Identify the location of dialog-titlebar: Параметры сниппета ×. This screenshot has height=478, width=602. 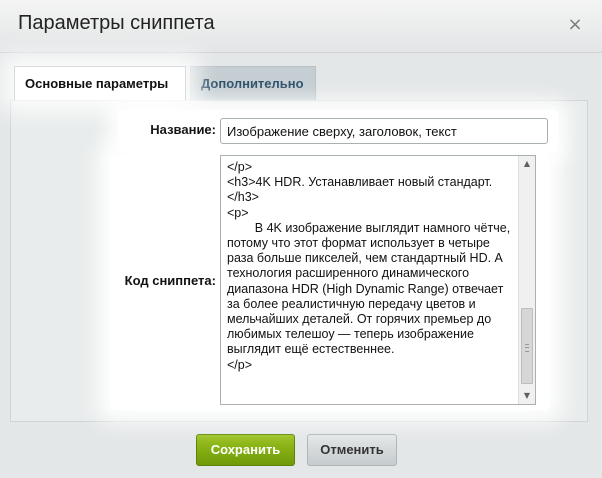
(301, 26).